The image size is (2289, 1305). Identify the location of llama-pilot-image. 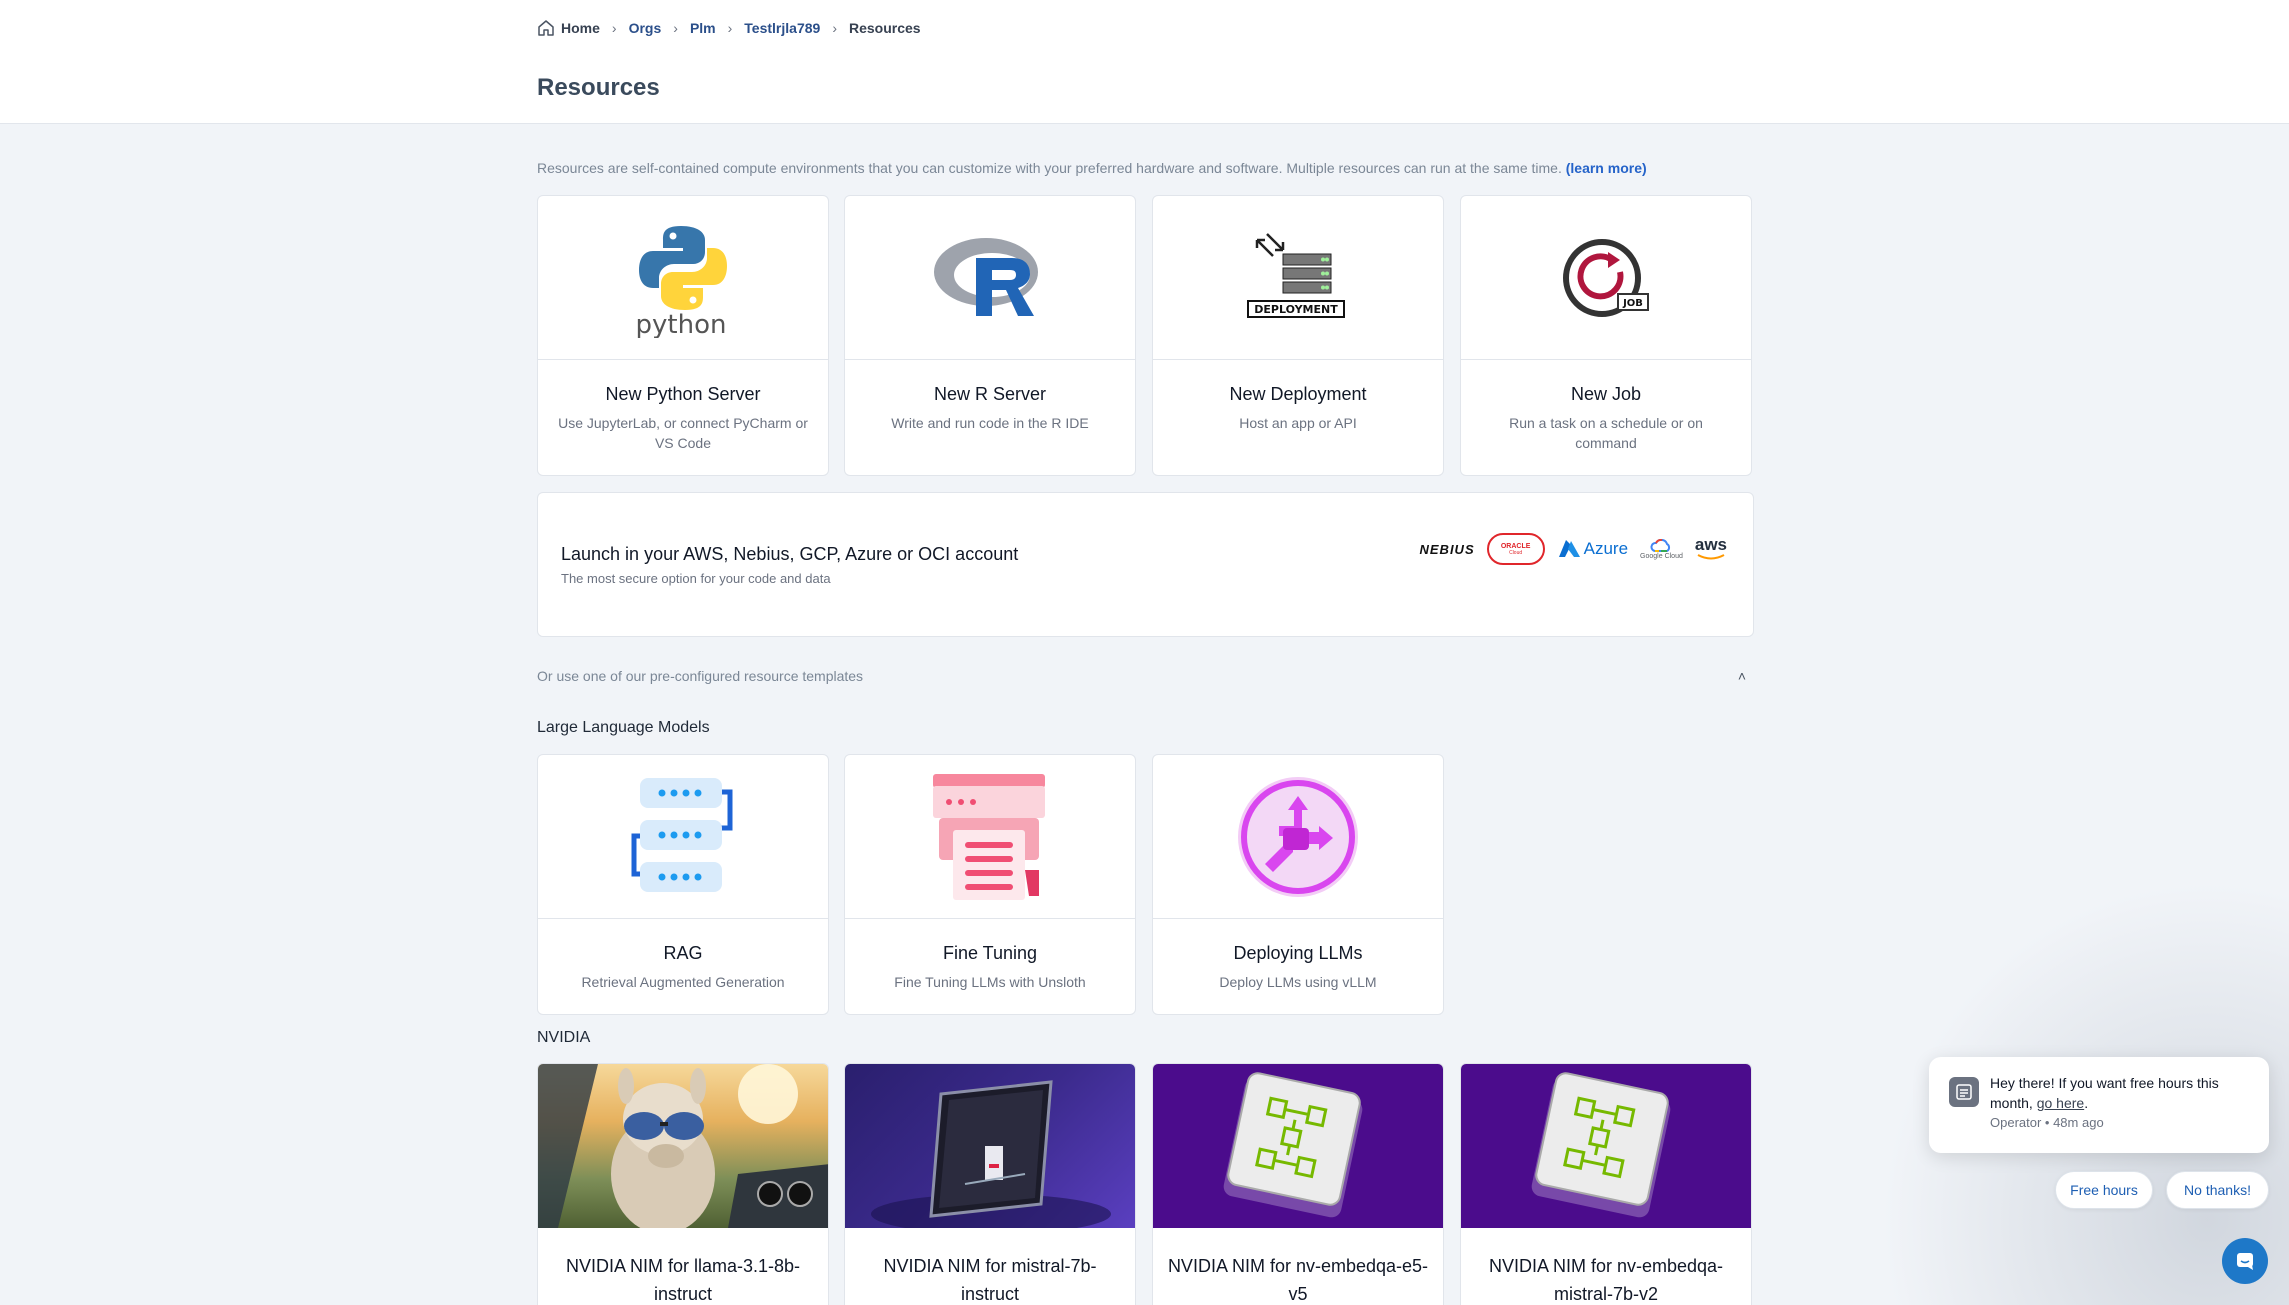
(683, 1146).